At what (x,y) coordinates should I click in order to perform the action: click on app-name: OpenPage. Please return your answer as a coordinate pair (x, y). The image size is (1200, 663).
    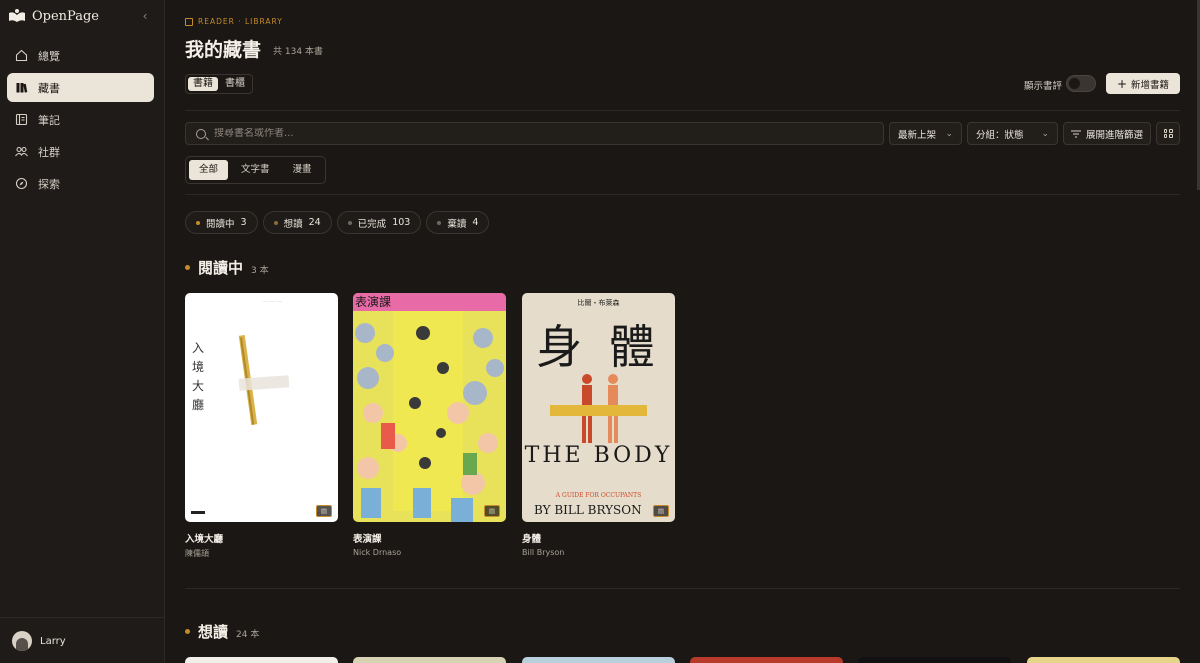
    Looking at the image, I should click on (65, 16).